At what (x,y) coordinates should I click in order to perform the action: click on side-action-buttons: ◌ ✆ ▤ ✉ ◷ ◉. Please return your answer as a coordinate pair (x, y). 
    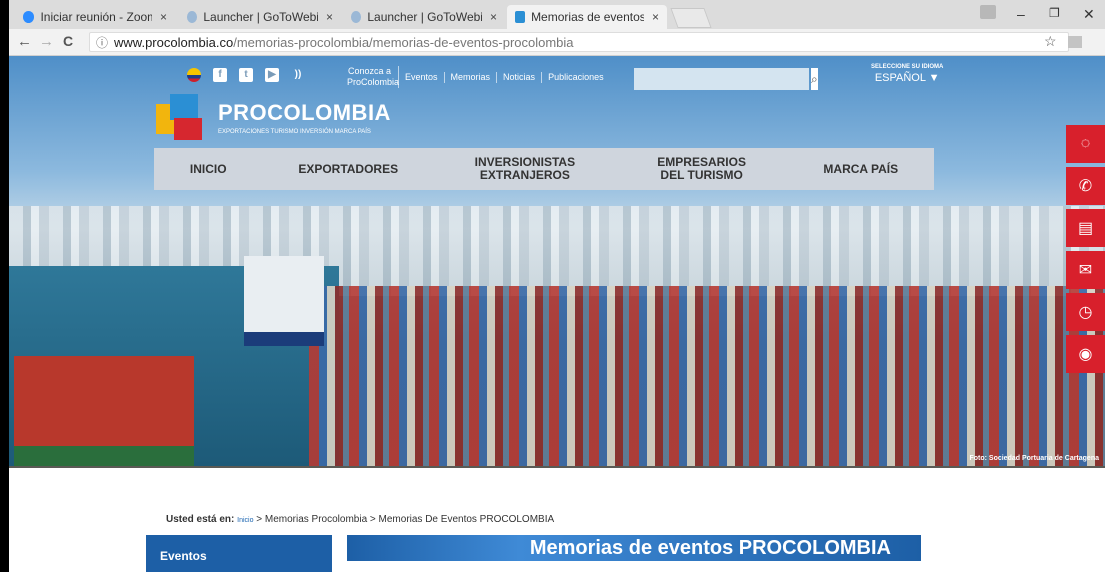
    Looking at the image, I should click on (1085, 251).